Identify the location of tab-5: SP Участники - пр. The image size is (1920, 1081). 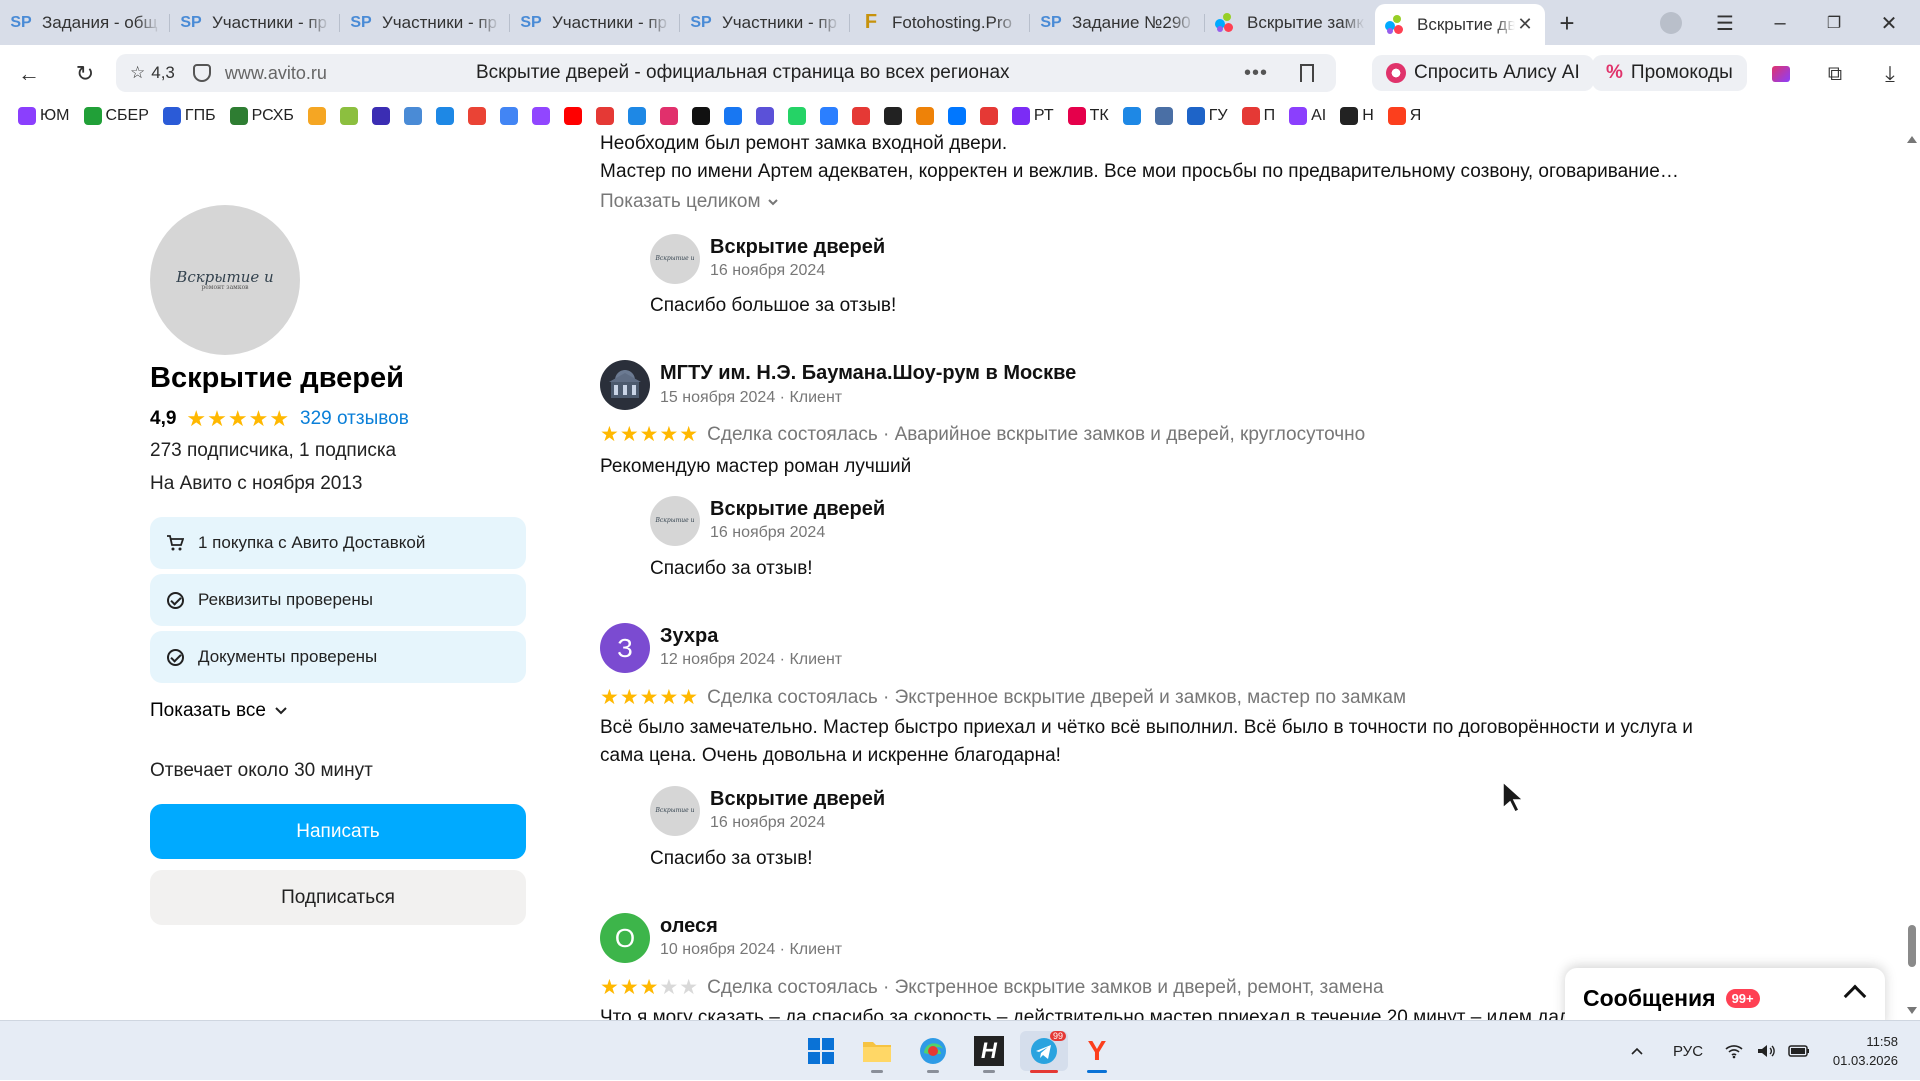
(765, 22).